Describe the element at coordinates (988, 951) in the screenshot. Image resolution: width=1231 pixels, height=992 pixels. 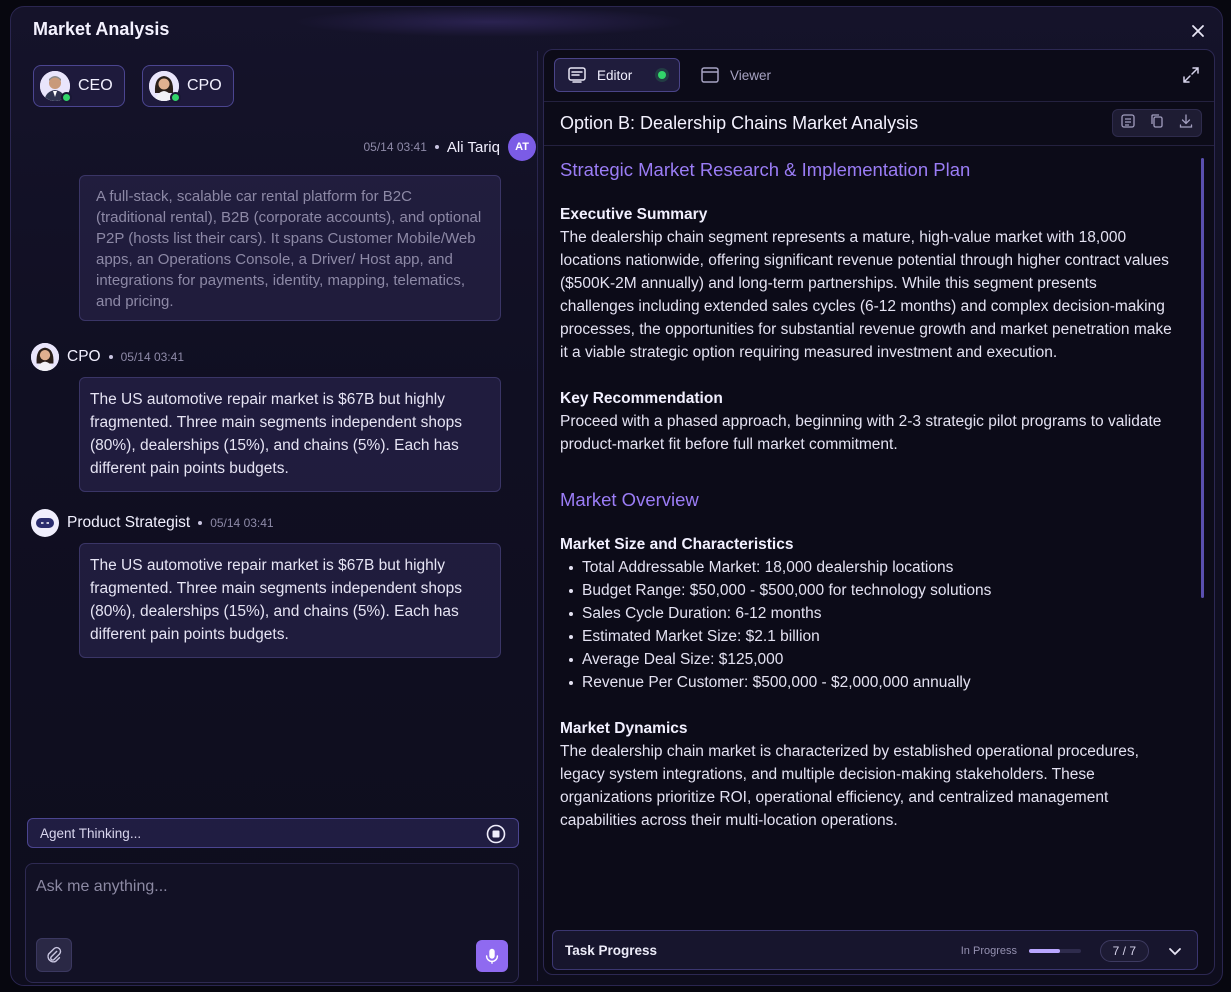
I see `task-status: In Progress` at that location.